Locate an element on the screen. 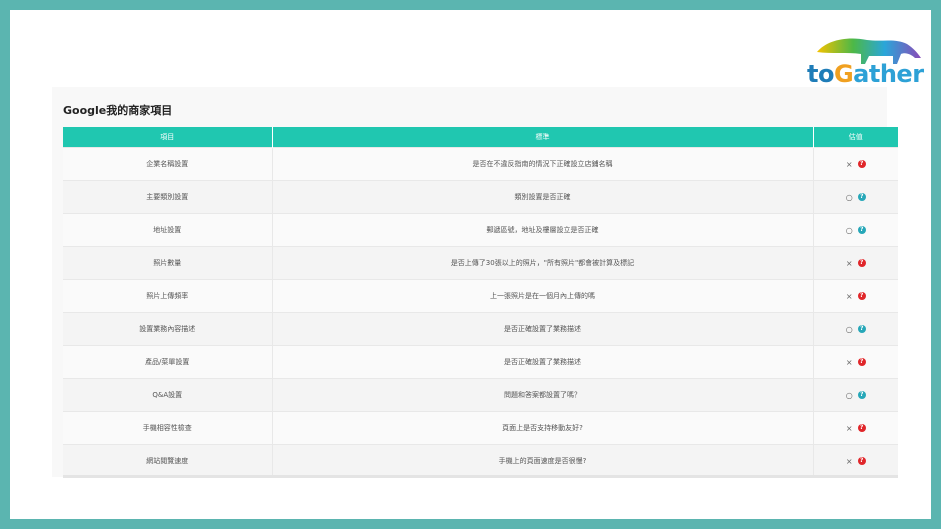 Image resolution: width=941 pixels, height=529 pixels. table-row: 手機相容性檢查 頁面上是否支持移動友好? ×? is located at coordinates (480, 428).